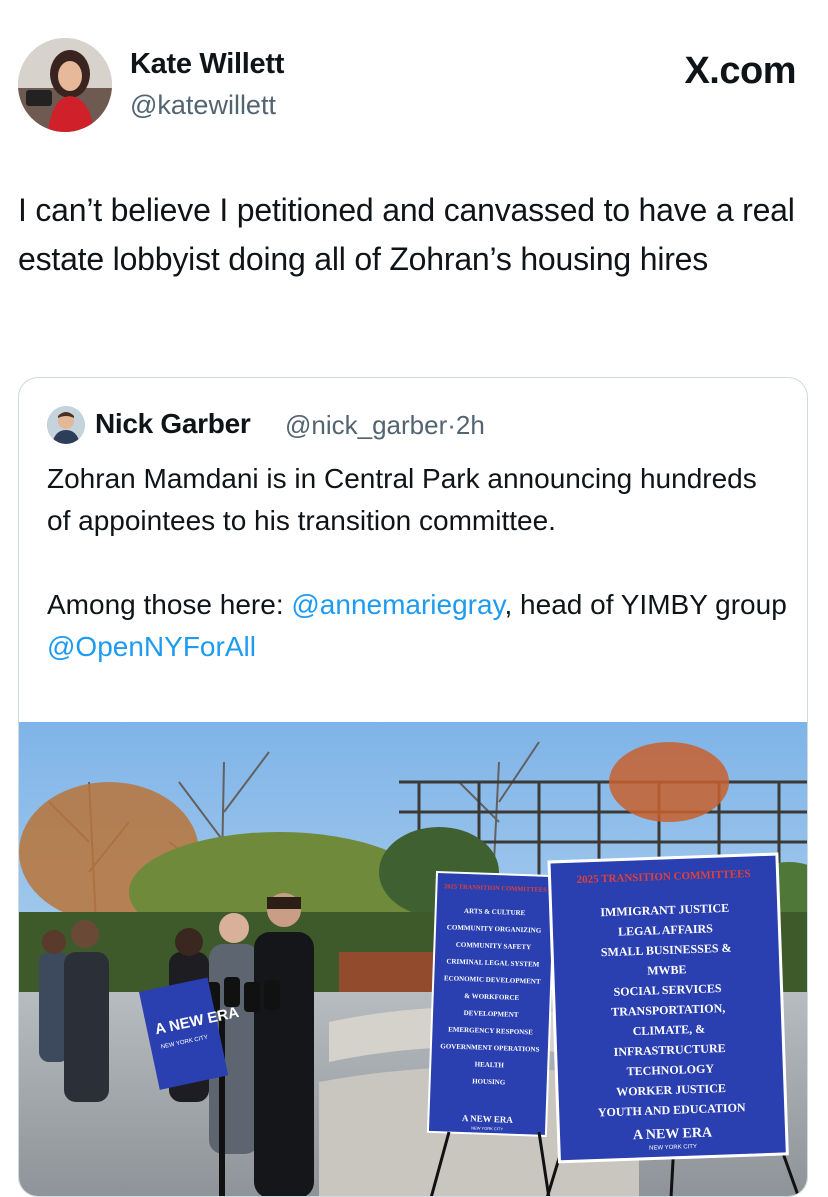 The height and width of the screenshot is (1197, 828). Describe the element at coordinates (740, 71) in the screenshot. I see `x-logo: X.com` at that location.